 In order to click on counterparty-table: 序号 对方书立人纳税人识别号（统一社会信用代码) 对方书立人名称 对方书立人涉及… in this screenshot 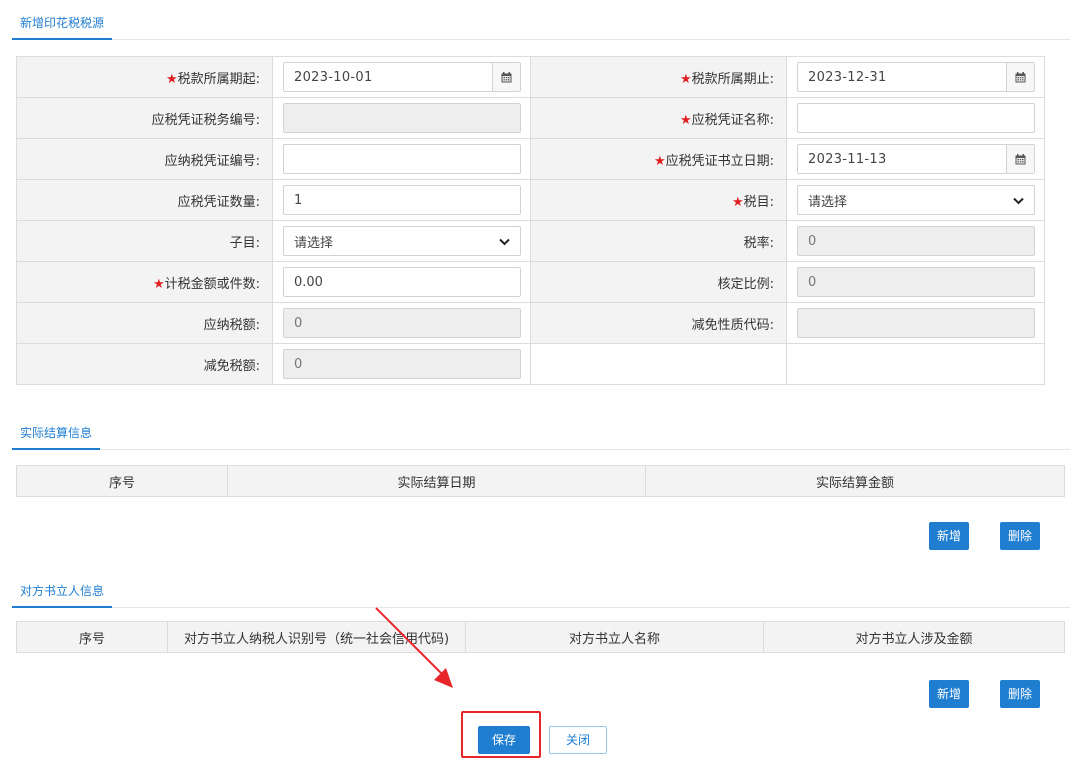, I will do `click(540, 637)`.